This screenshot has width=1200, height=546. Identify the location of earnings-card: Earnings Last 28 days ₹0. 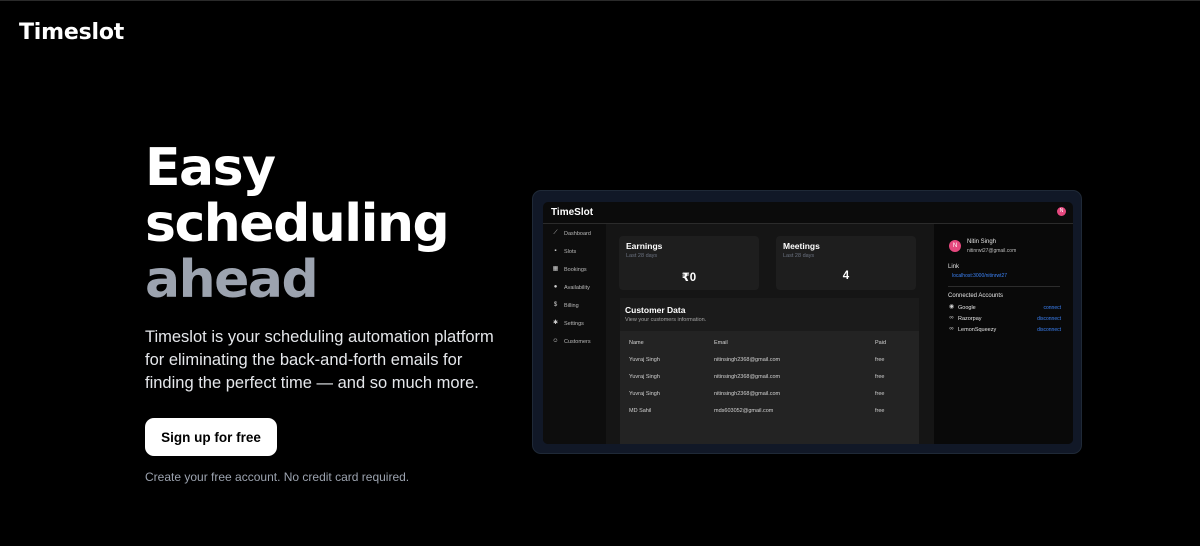
(689, 263).